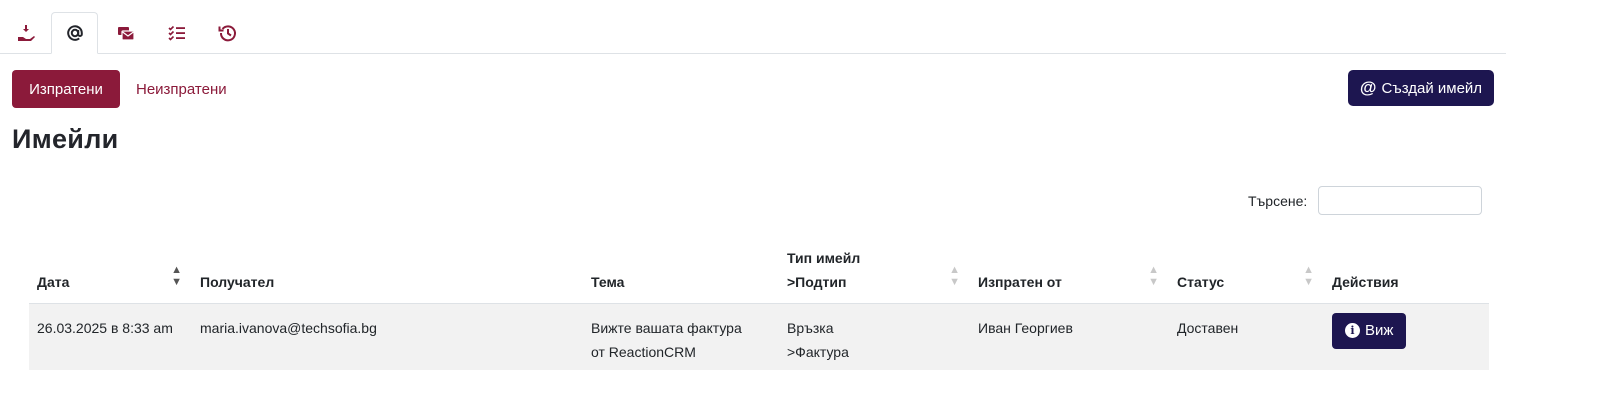 The width and height of the screenshot is (1602, 404). Describe the element at coordinates (181, 89) in the screenshot. I see `unsent-pill: Неизпратени` at that location.